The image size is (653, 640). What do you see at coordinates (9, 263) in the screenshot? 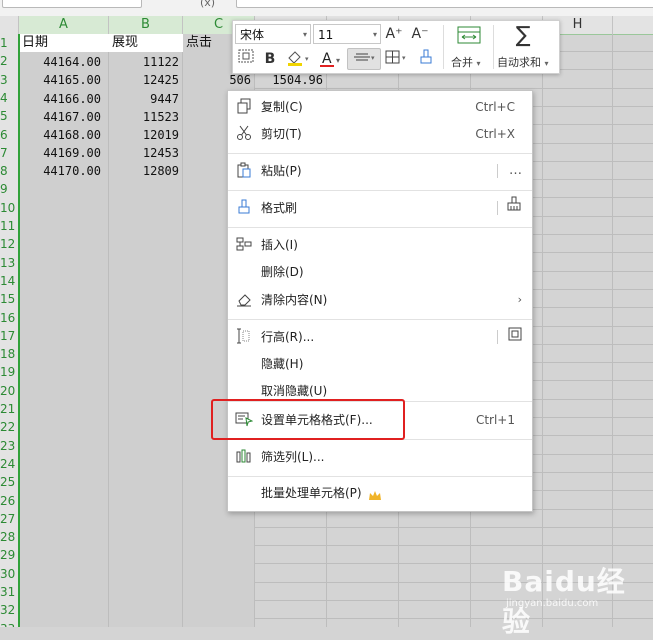
I see `row-header-13: 13` at bounding box center [9, 263].